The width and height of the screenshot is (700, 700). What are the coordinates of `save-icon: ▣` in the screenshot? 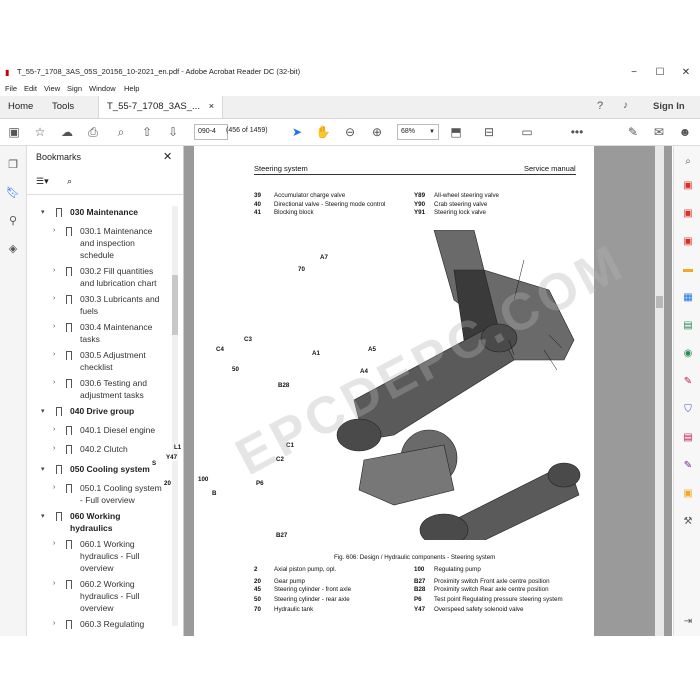 It's located at (14, 132).